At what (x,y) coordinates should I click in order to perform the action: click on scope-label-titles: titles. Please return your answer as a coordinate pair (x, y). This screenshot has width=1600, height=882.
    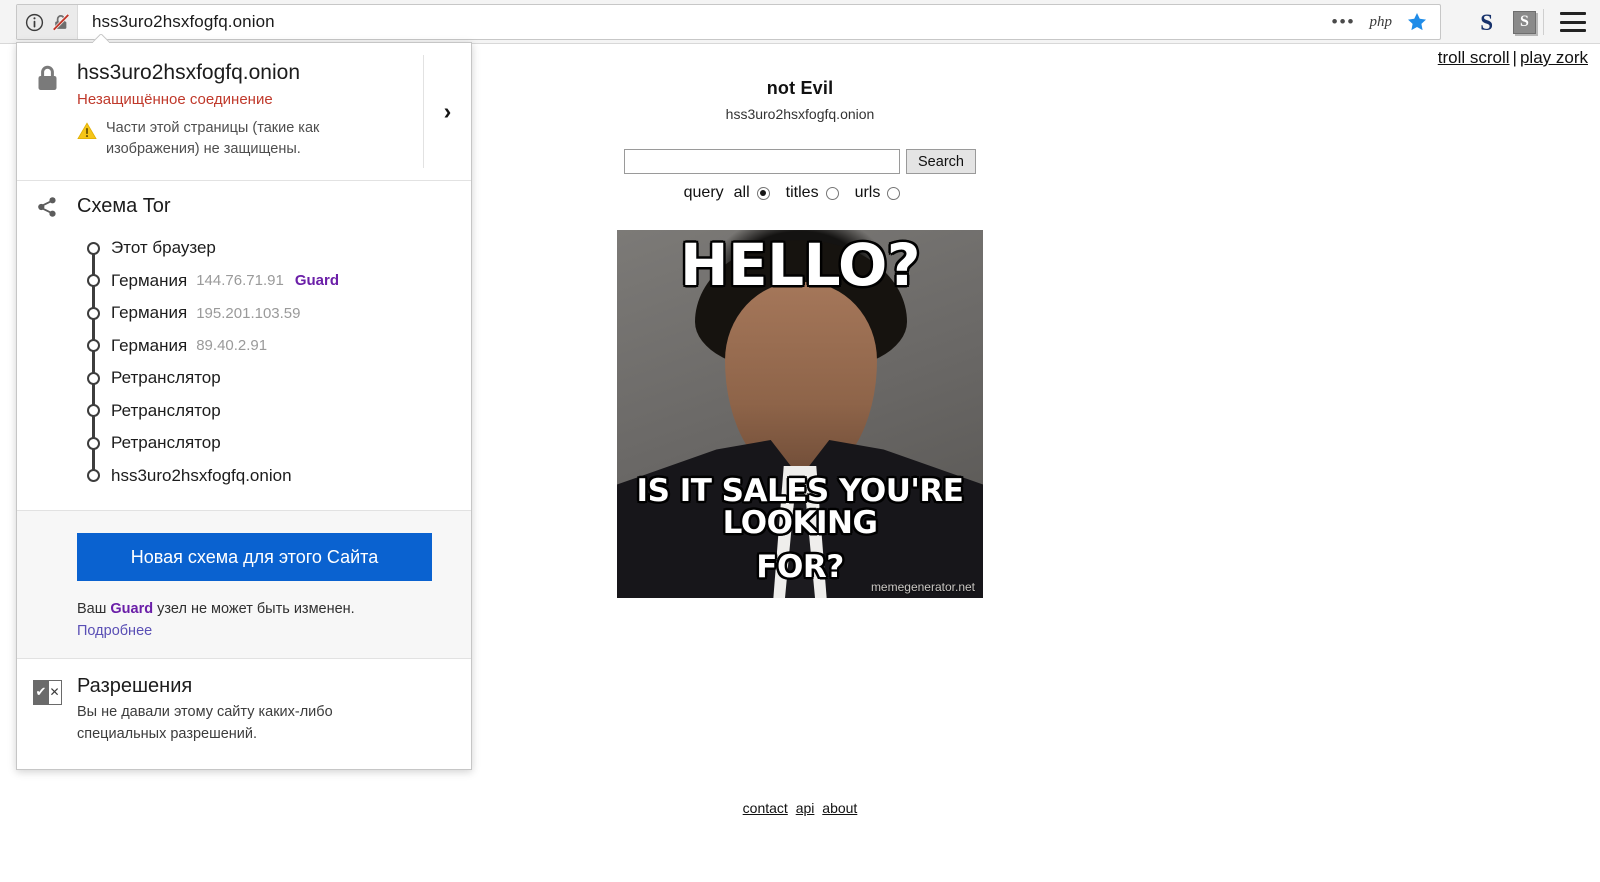
    Looking at the image, I should click on (802, 192).